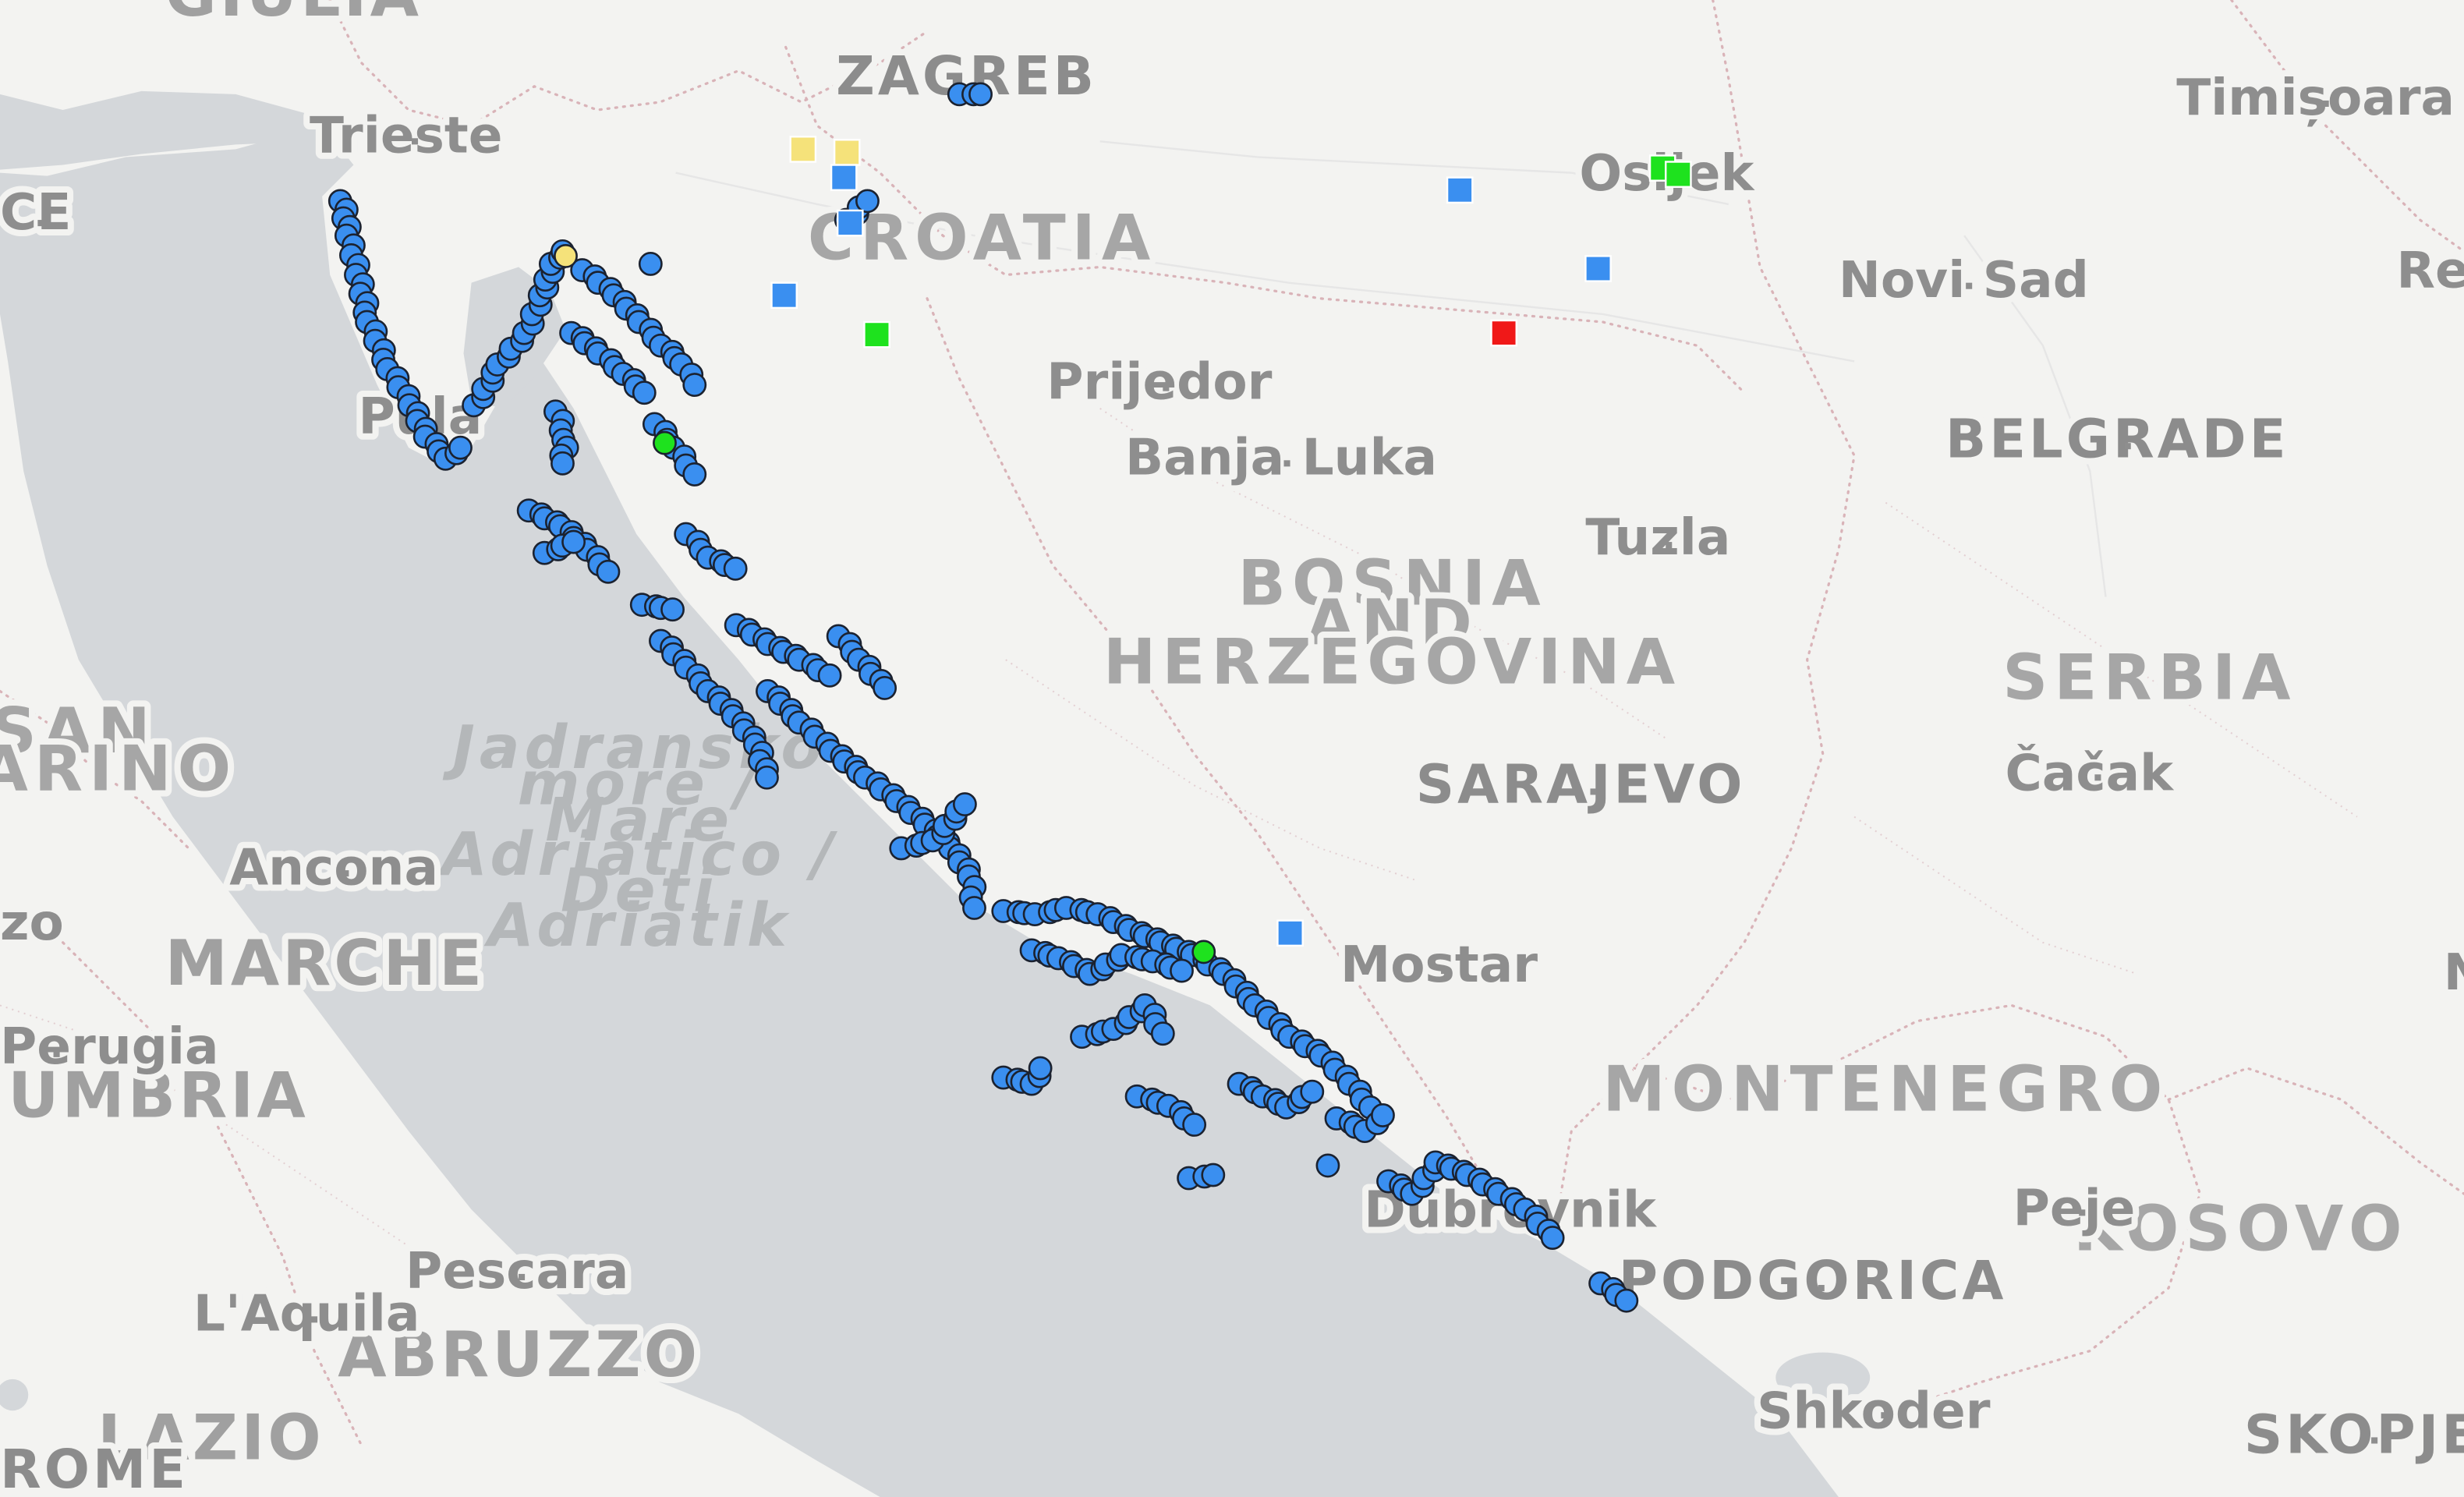  I want to click on city-resita: Reșiț, so click(2430, 271).